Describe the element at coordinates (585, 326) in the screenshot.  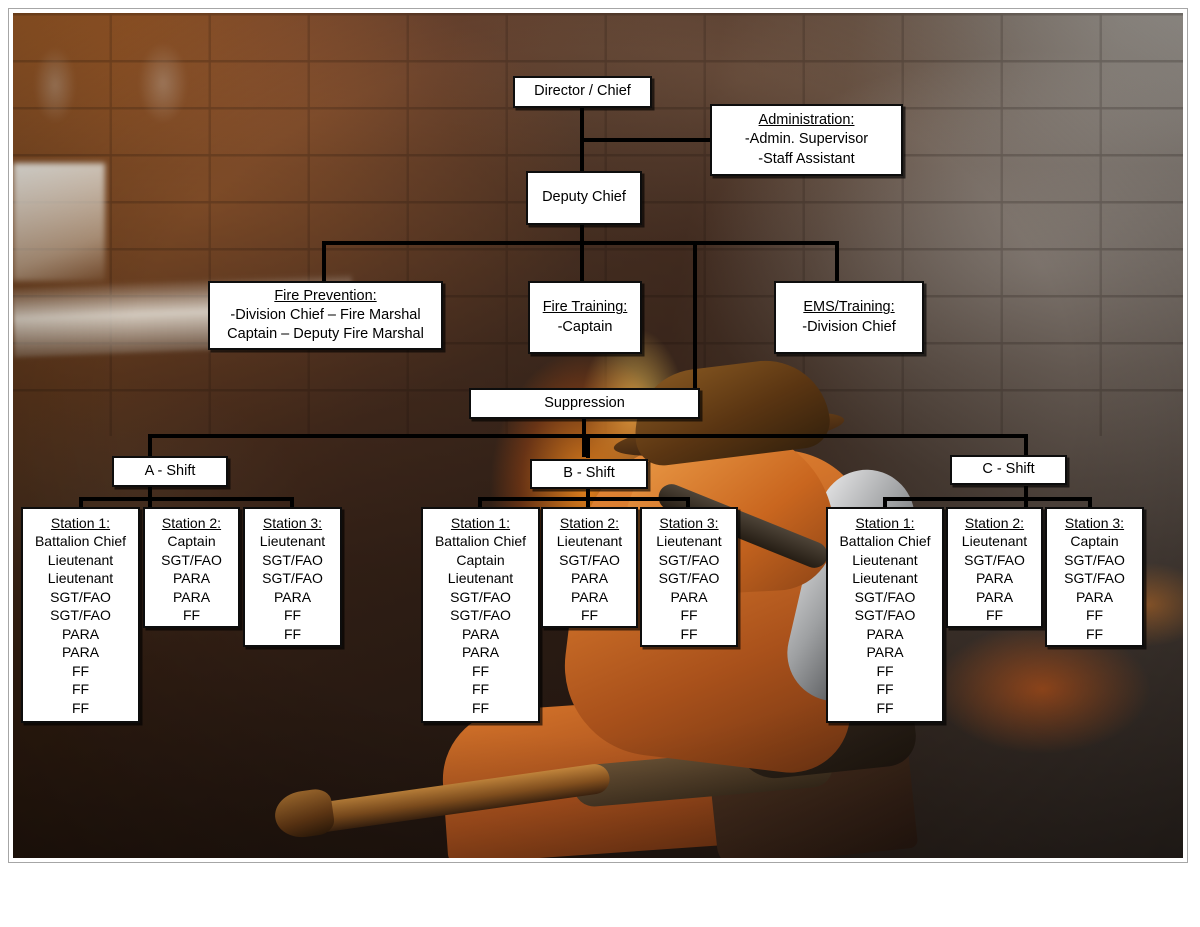
I see `fire-training-line-1: -Captain` at that location.